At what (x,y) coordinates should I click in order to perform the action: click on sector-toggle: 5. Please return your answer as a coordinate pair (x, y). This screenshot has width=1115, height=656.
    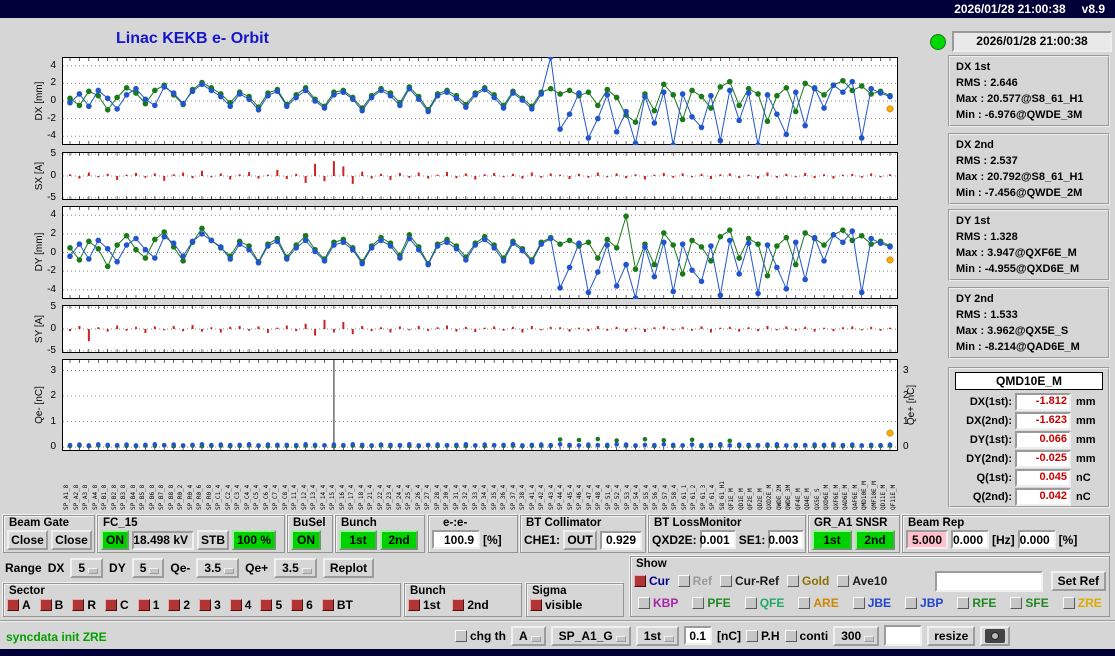
    Looking at the image, I should click on (271, 605).